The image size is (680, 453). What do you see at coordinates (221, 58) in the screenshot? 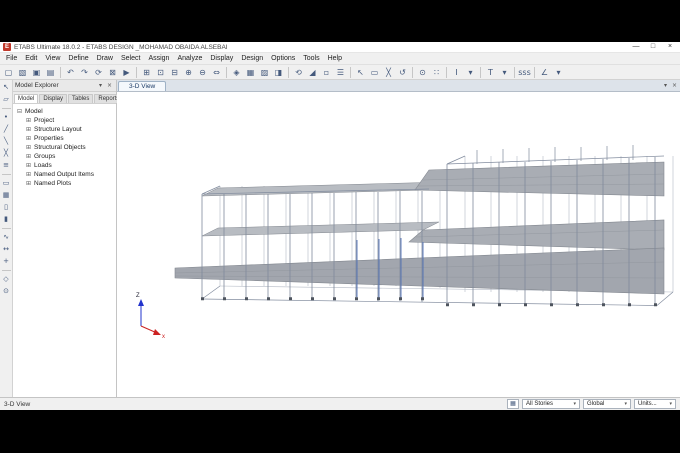
I see `menu-item: Display` at bounding box center [221, 58].